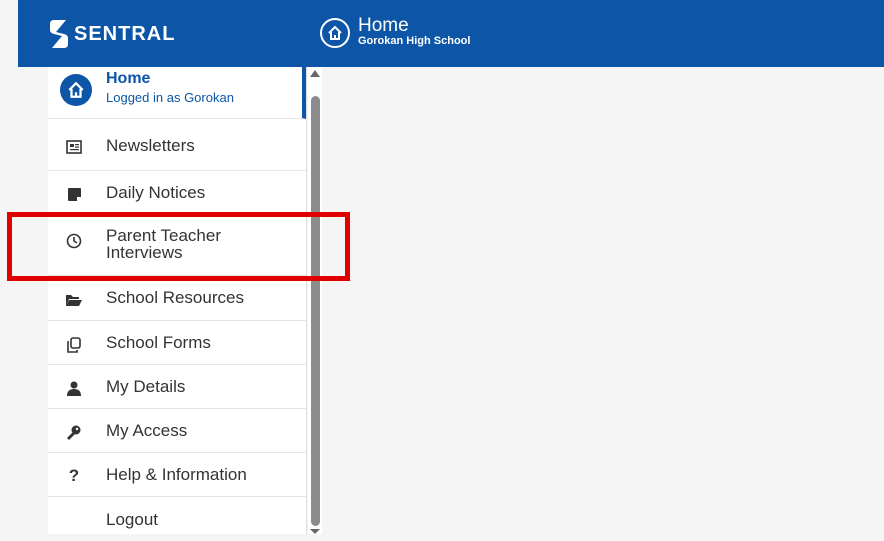 The image size is (884, 541). What do you see at coordinates (128, 78) in the screenshot?
I see `sidebar-item-home-title: Home` at bounding box center [128, 78].